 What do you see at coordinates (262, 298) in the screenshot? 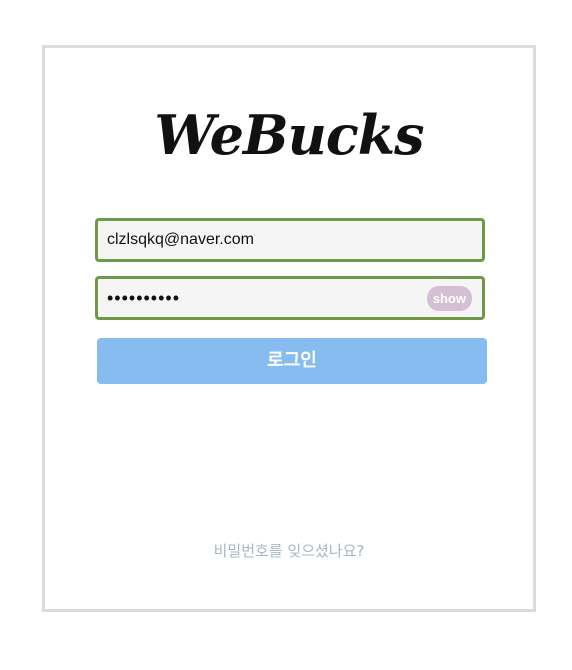
I see `password-input` at bounding box center [262, 298].